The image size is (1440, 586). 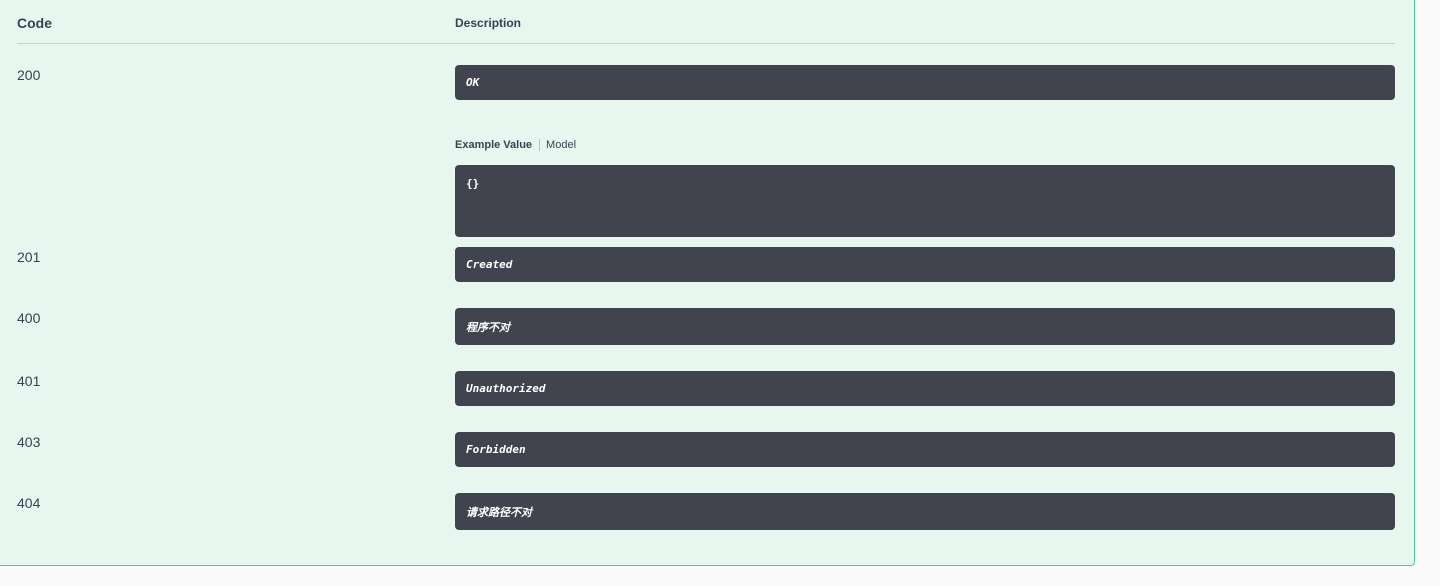 I want to click on response-code-401: 401, so click(x=29, y=381).